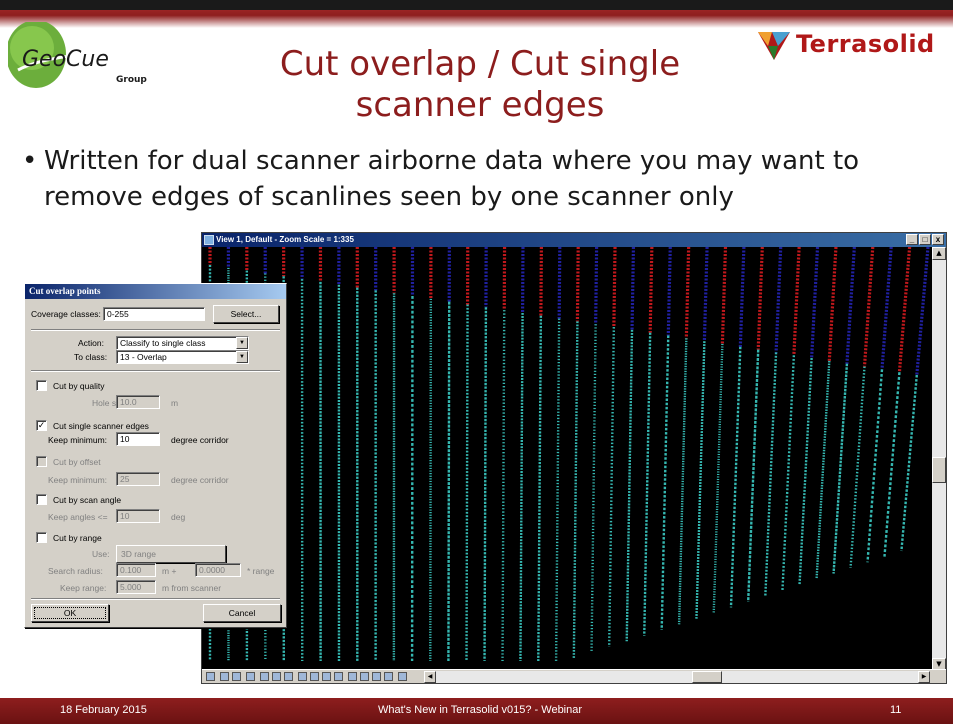  Describe the element at coordinates (912, 239) in the screenshot. I see `minimize-button: _` at that location.